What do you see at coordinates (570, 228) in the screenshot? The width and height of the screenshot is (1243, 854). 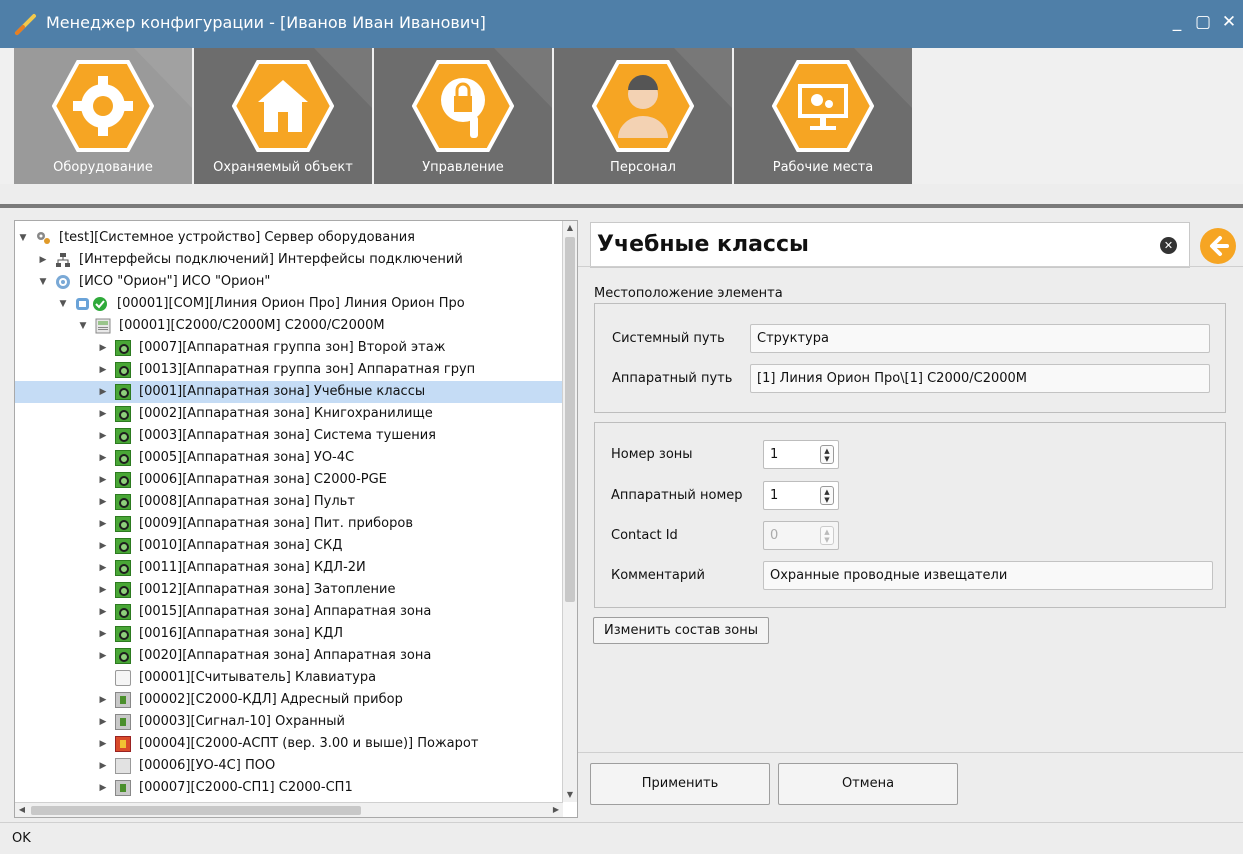 I see `scroll-up-arrow-icon: ▲` at bounding box center [570, 228].